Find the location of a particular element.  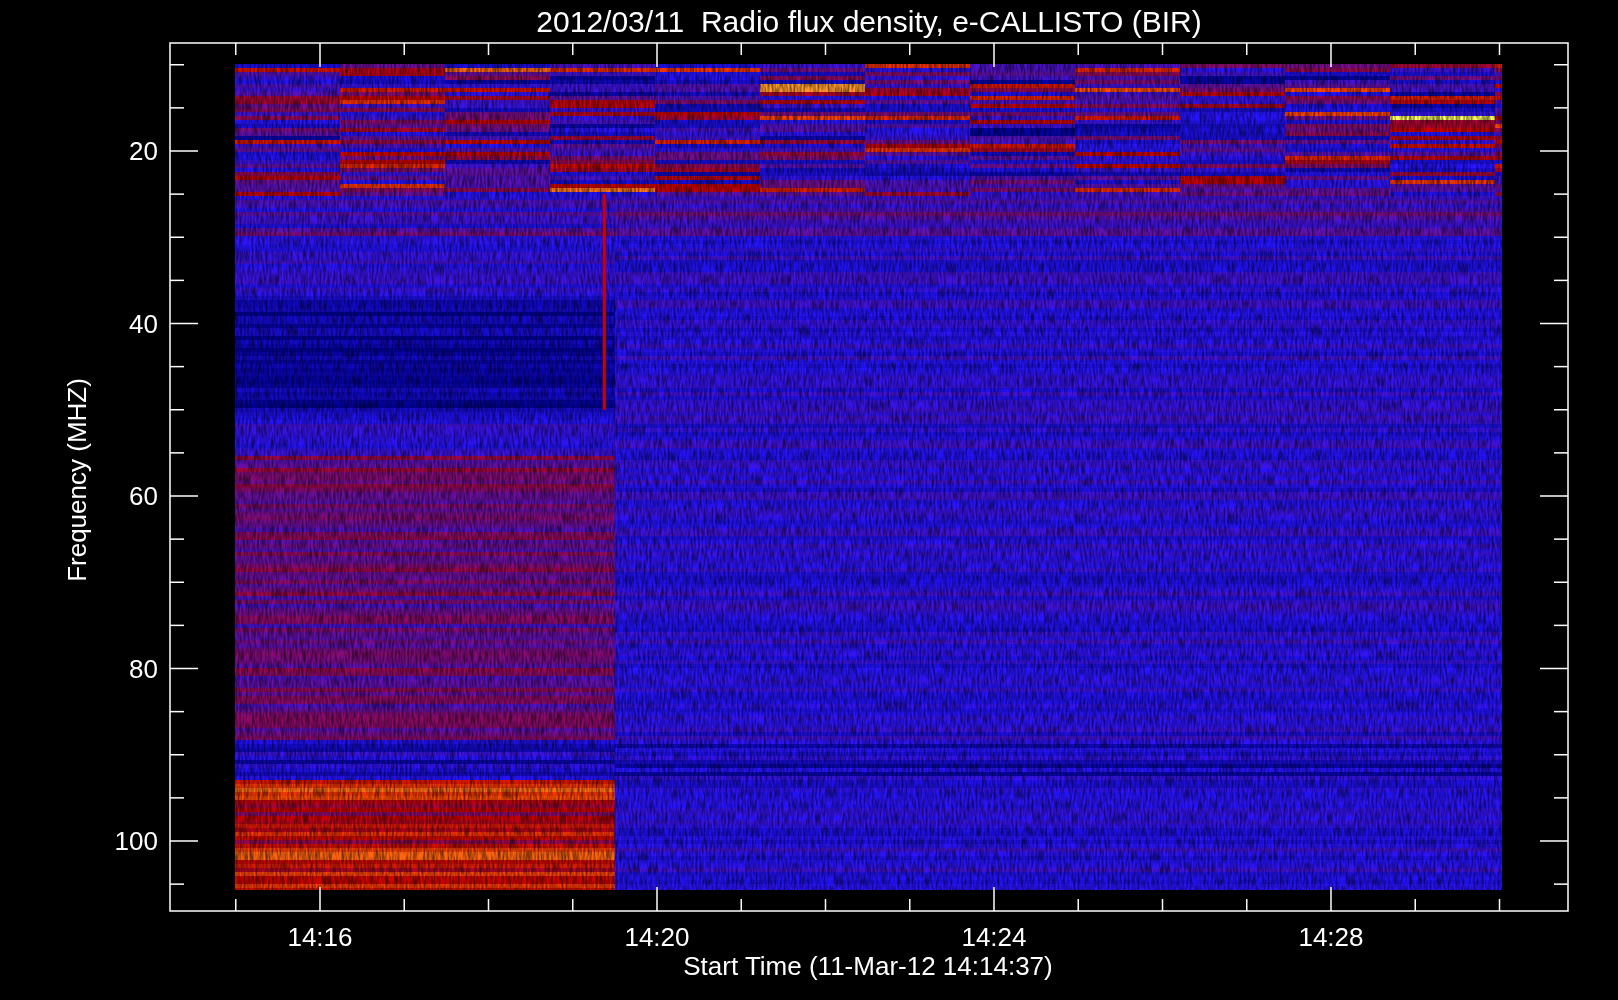

x-tick-label: 14:24 is located at coordinates (994, 937).